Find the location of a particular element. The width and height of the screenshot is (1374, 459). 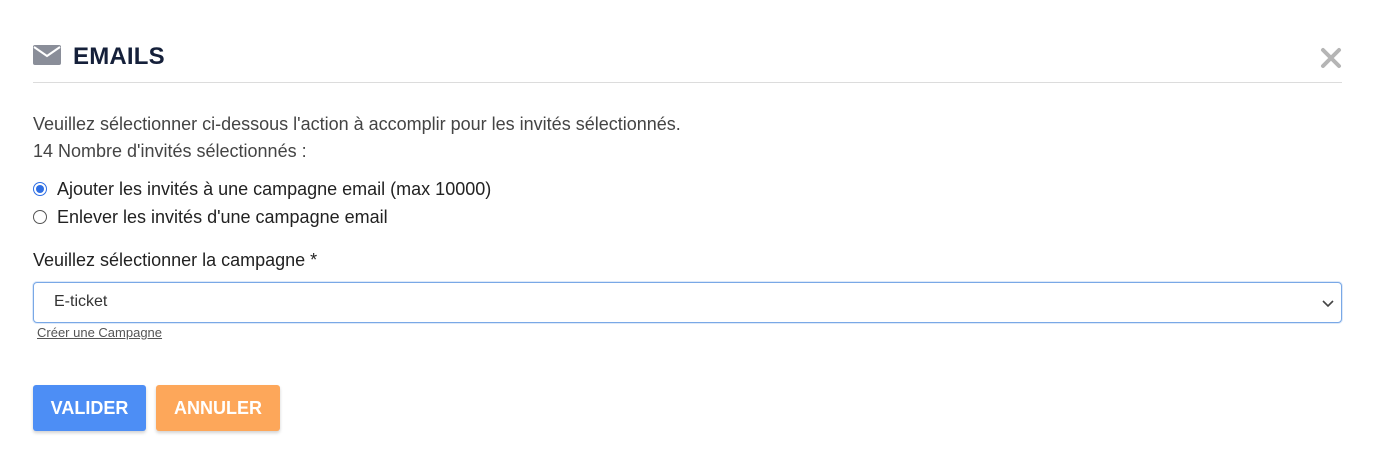

radio-option-remove: Enlever les invités d'une campagne email is located at coordinates (262, 217).